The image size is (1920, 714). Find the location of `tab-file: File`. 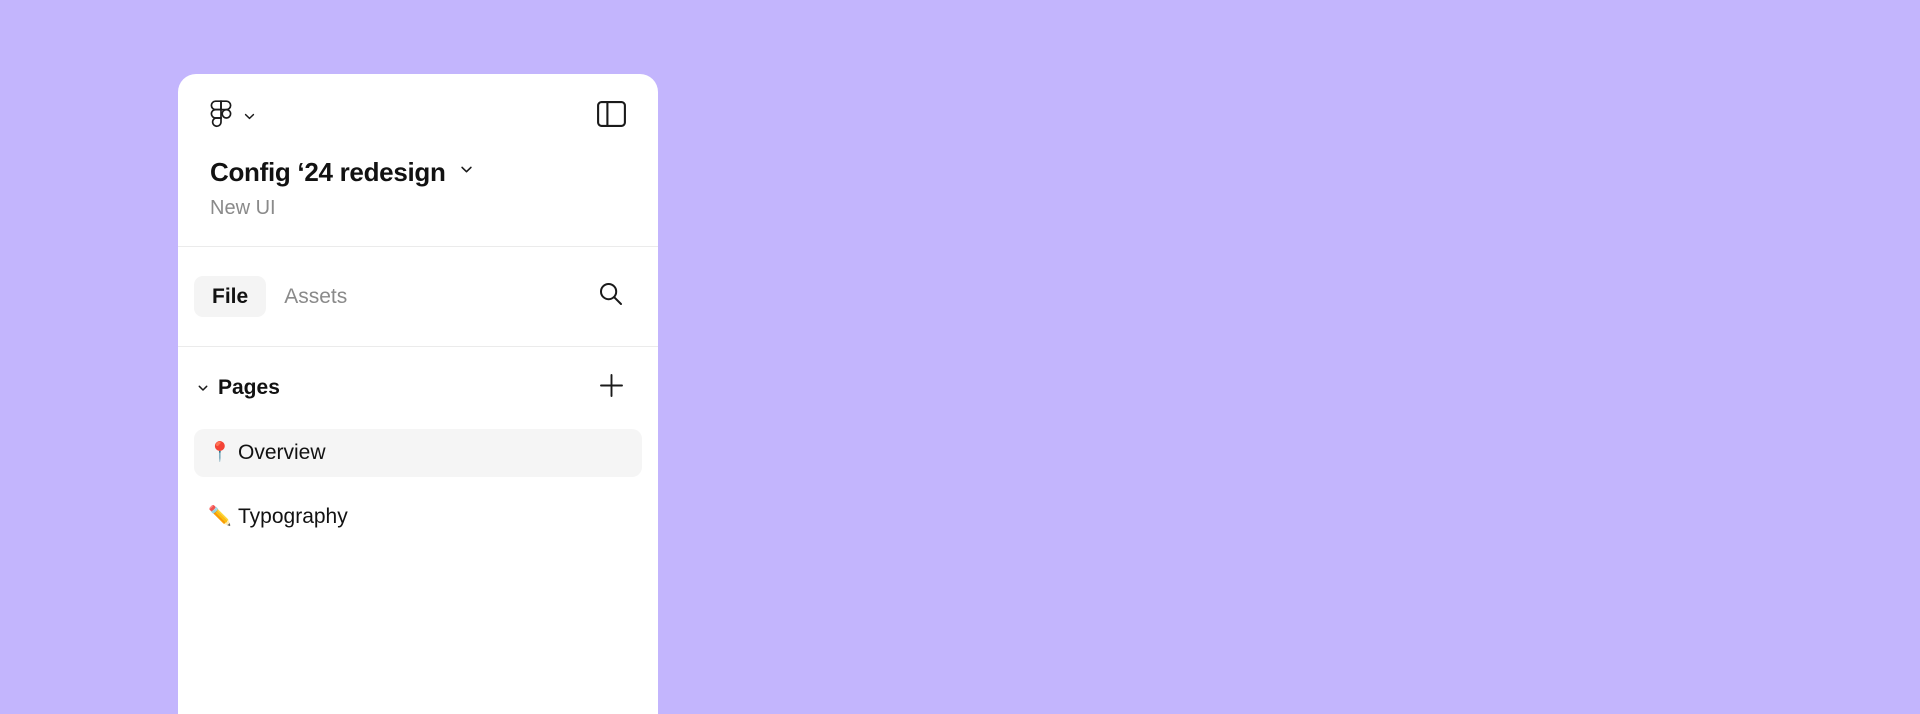

tab-file: File is located at coordinates (230, 296).